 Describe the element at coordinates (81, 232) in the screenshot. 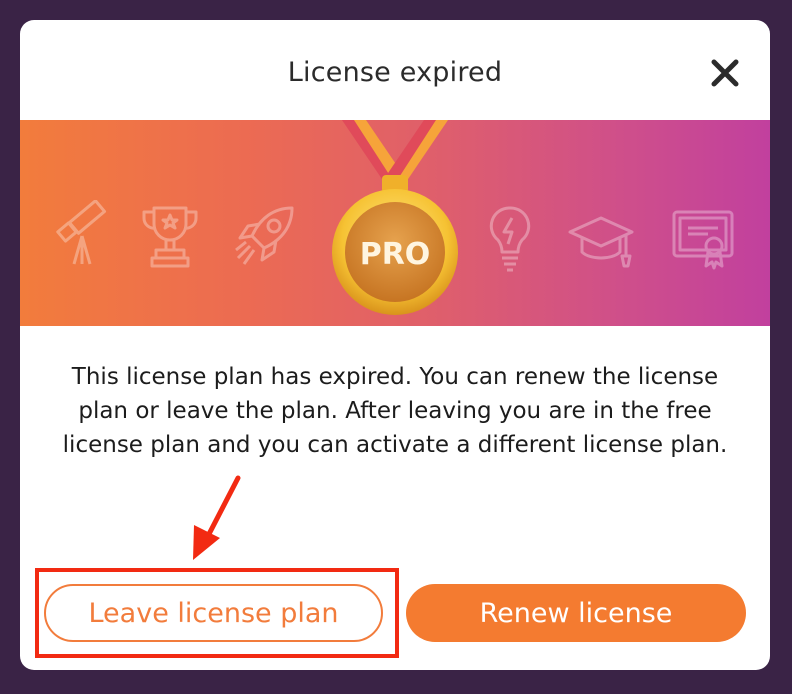

I see `telescope-icon` at that location.